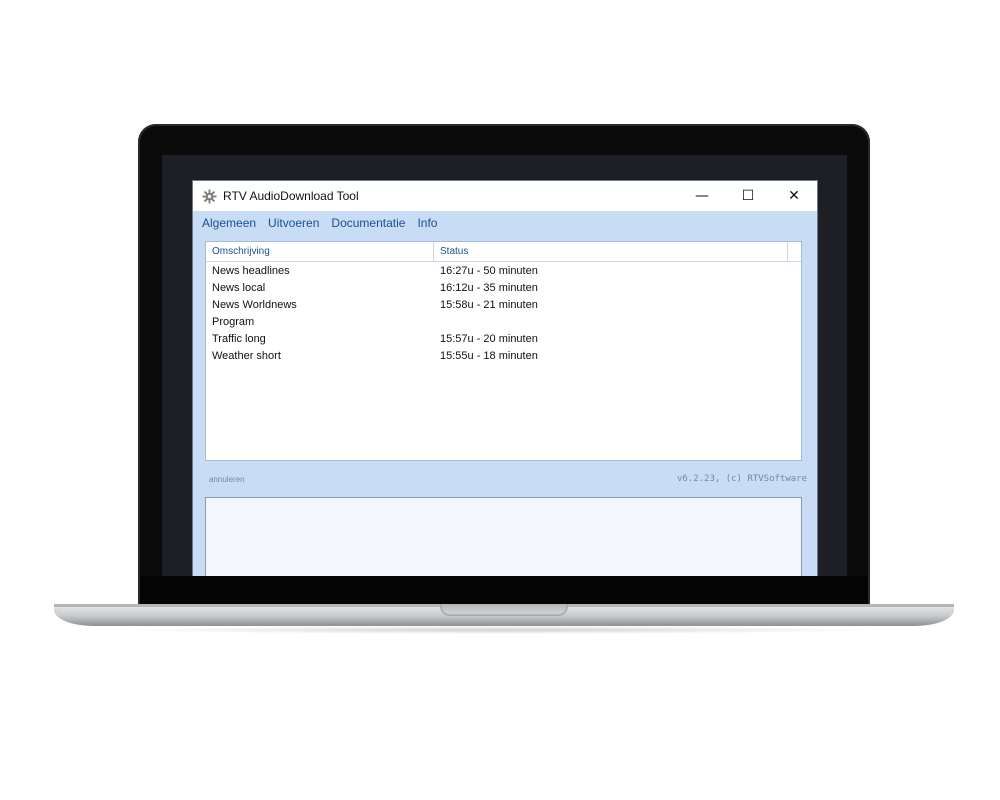  Describe the element at coordinates (741, 479) in the screenshot. I see `version-label: v6.2.23, (c) RTVSoftware` at that location.